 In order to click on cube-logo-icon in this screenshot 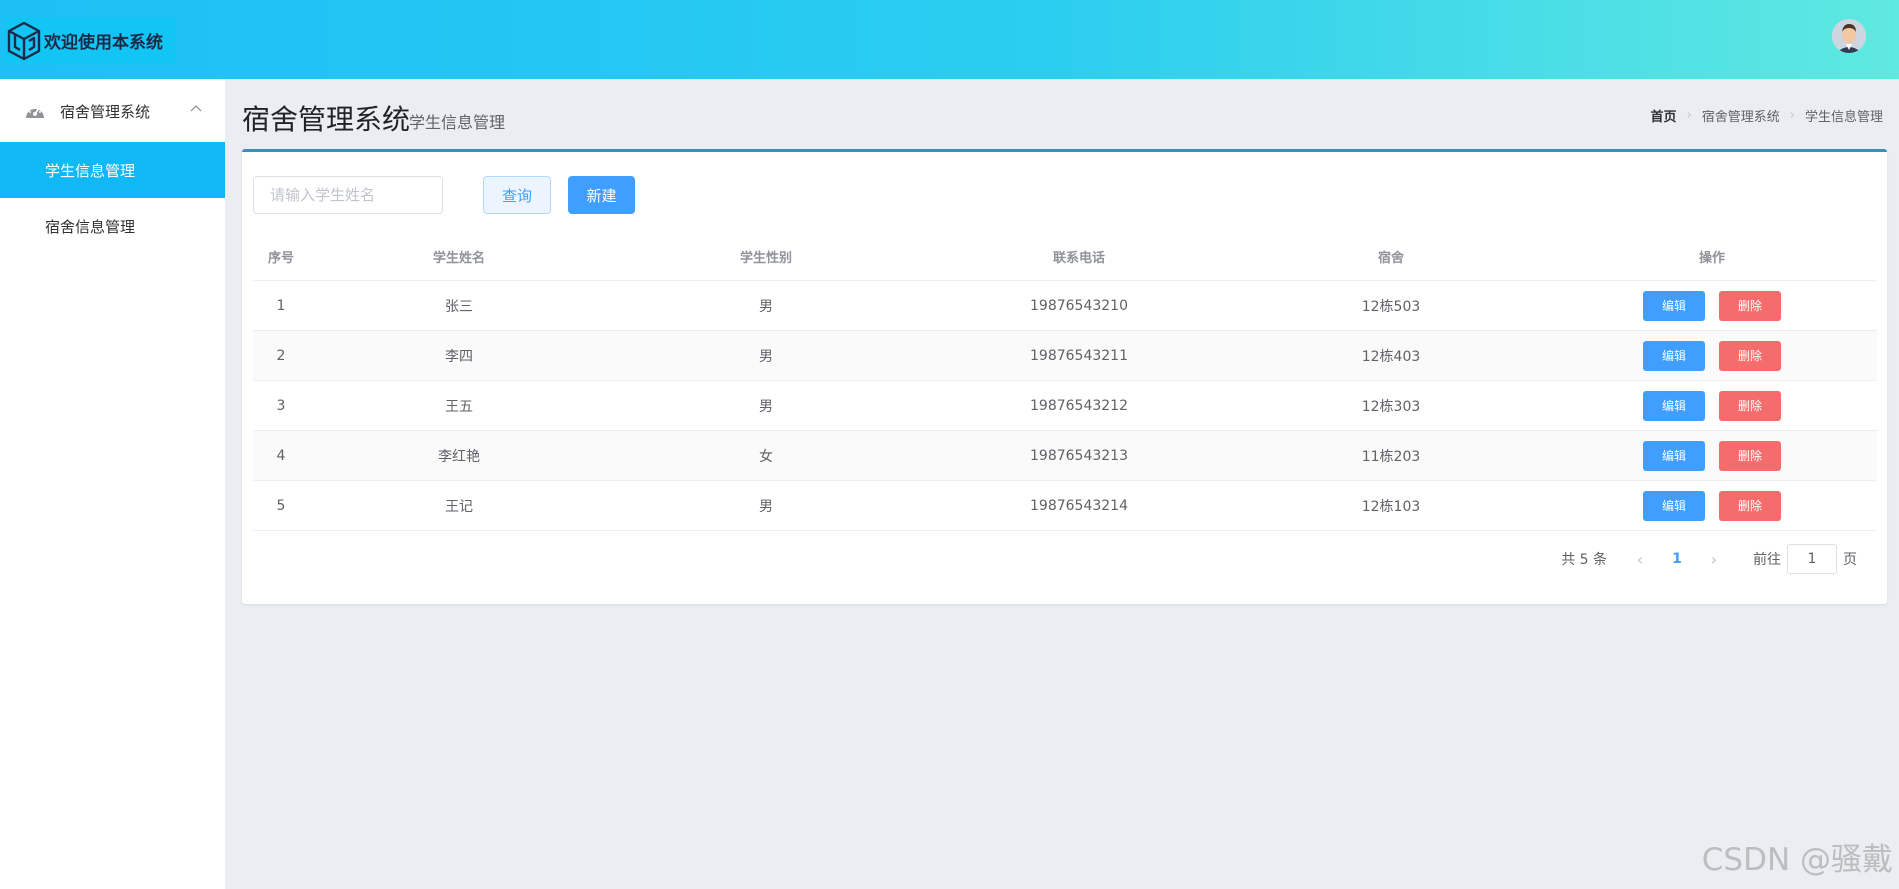, I will do `click(24, 40)`.